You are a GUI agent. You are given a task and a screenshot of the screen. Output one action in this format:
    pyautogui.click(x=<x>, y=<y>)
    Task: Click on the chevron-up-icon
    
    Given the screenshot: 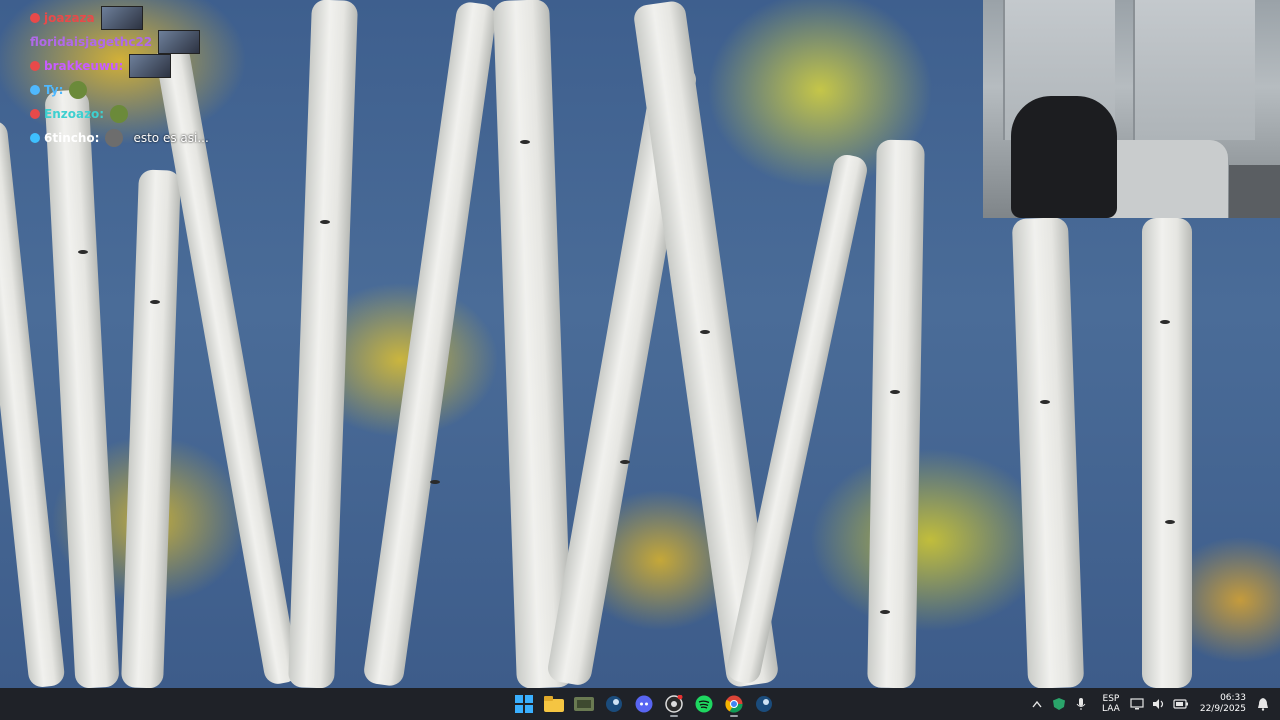 What is the action you would take?
    pyautogui.click(x=1037, y=704)
    